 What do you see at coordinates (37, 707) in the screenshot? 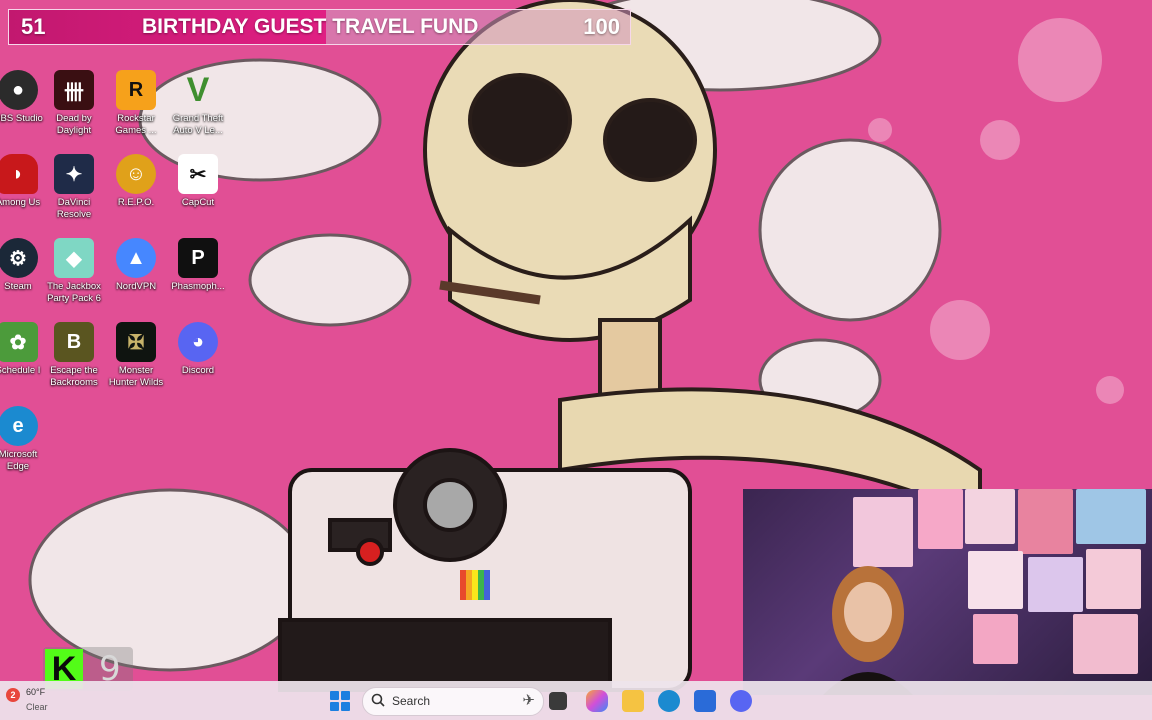
I see `weather-condition: Clear` at bounding box center [37, 707].